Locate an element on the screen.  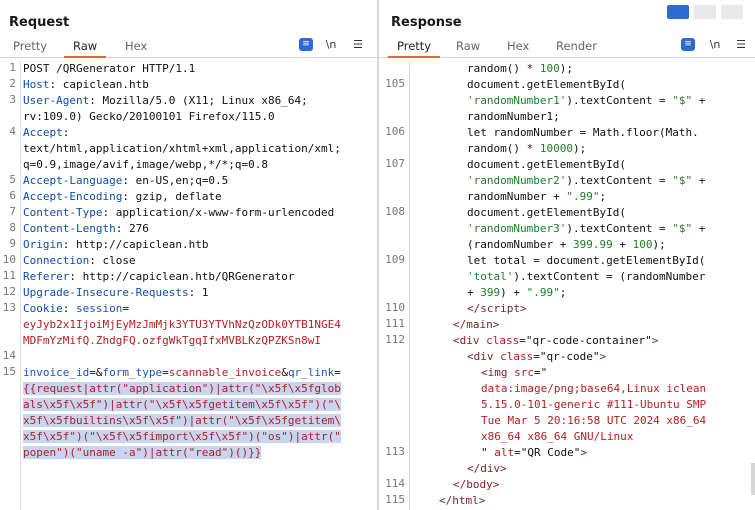
code-token: ; is located at coordinates (563, 292).